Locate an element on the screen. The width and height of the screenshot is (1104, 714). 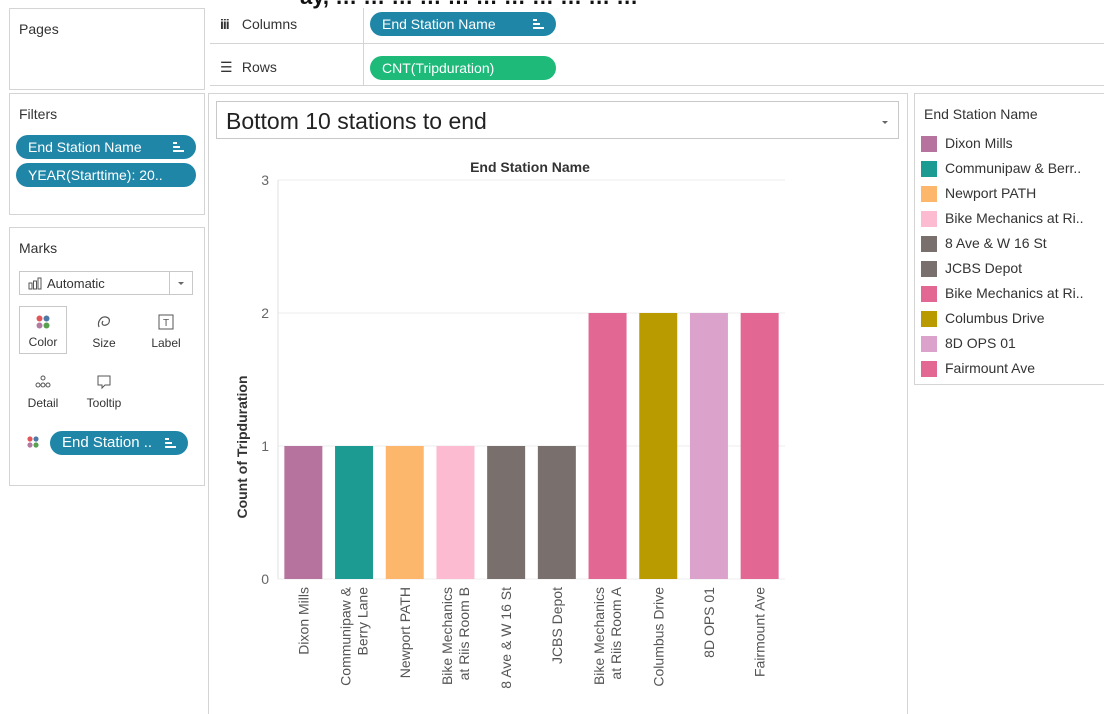
size-button: Size is located at coordinates (104, 330).